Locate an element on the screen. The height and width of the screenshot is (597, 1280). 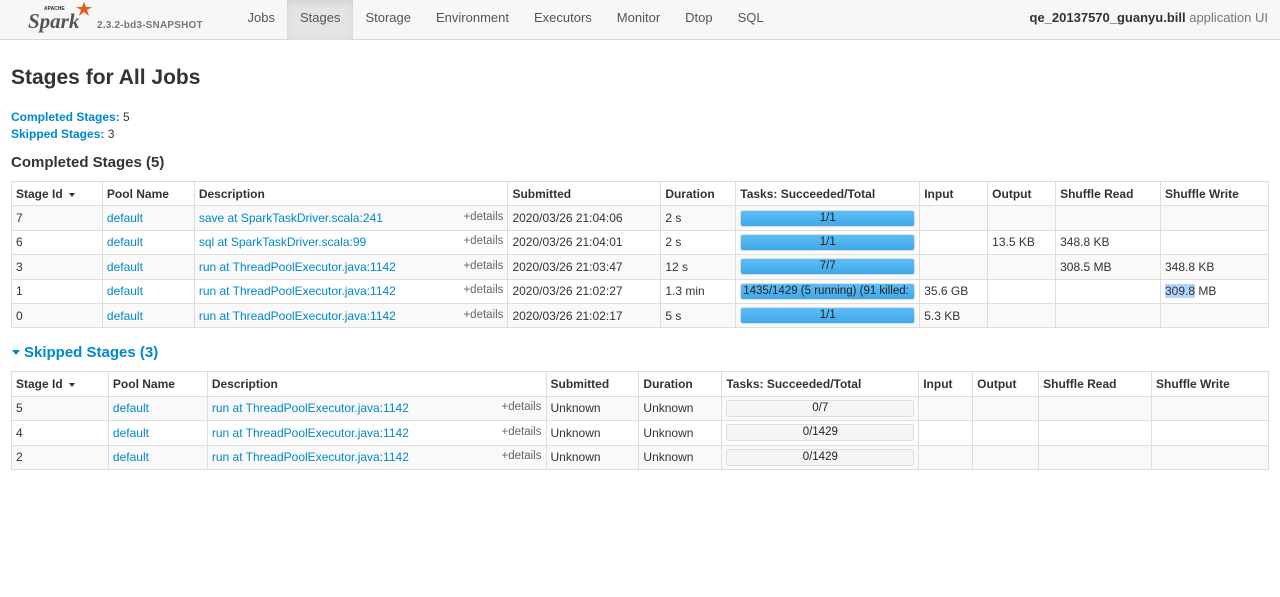
tasks-progress-bar: 7/7 is located at coordinates (828, 267).